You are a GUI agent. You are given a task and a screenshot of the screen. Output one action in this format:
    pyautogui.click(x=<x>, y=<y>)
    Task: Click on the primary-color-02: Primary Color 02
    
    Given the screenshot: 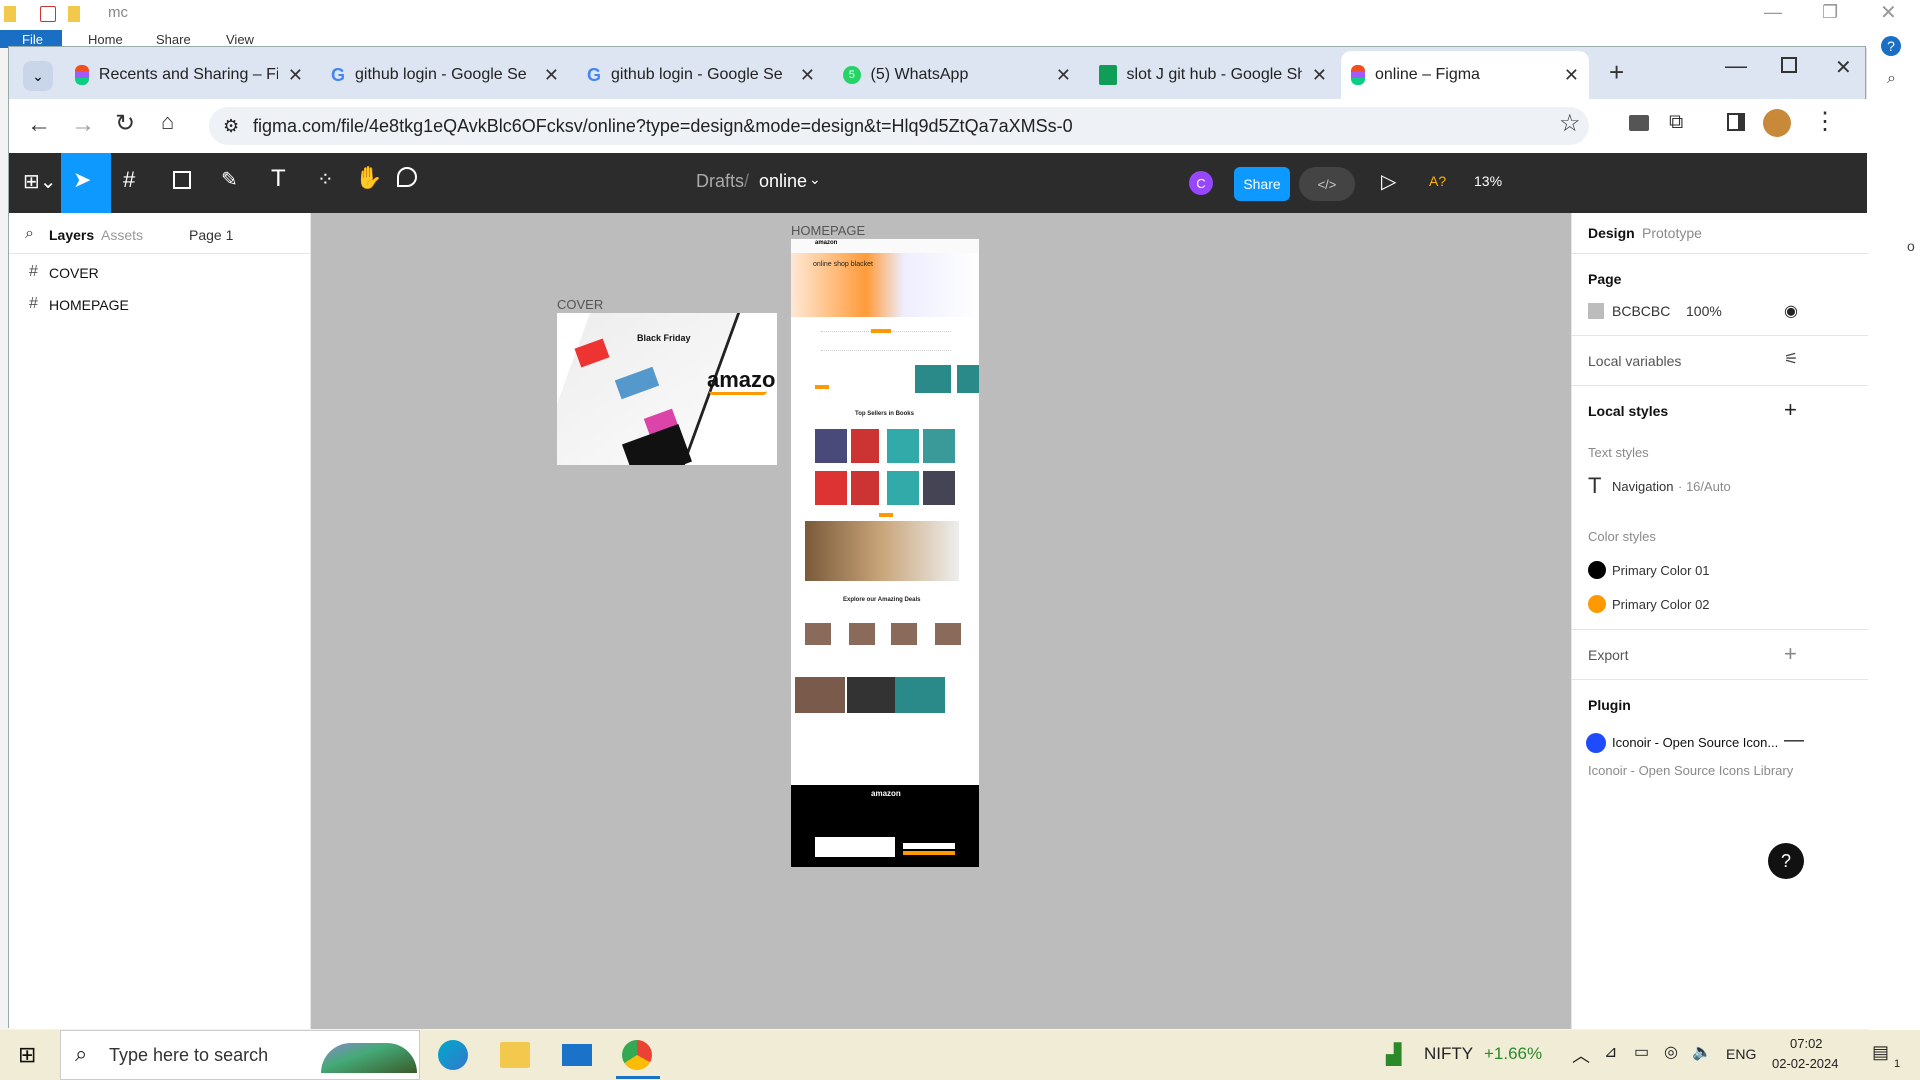 What is the action you would take?
    pyautogui.click(x=1661, y=604)
    